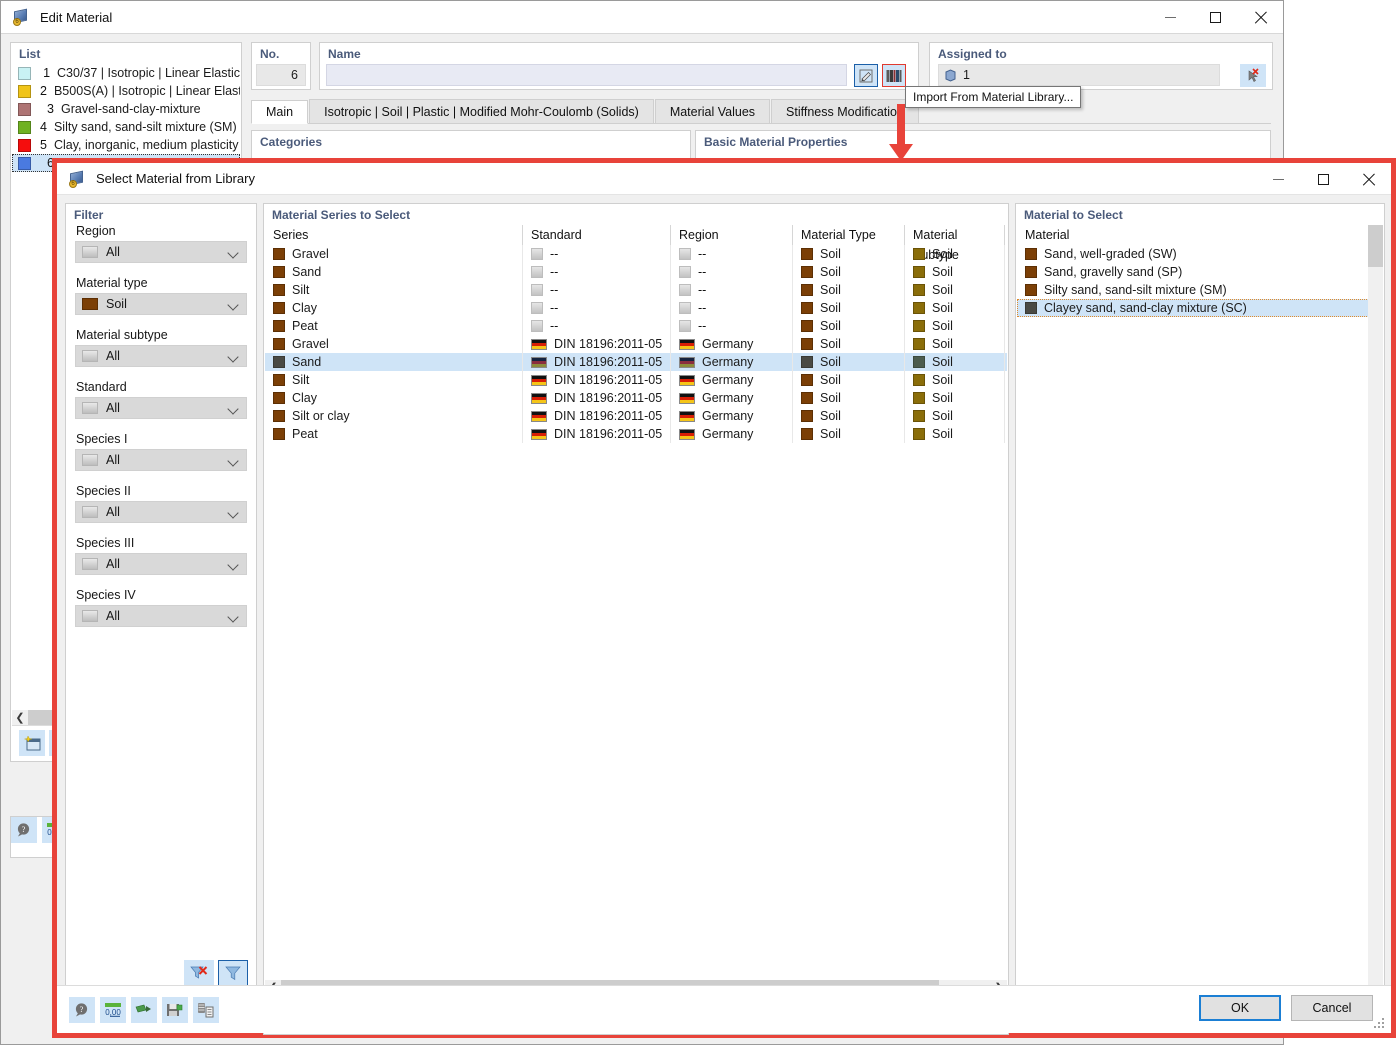  Describe the element at coordinates (1278, 179) in the screenshot. I see `dialog-minimize-button` at that location.